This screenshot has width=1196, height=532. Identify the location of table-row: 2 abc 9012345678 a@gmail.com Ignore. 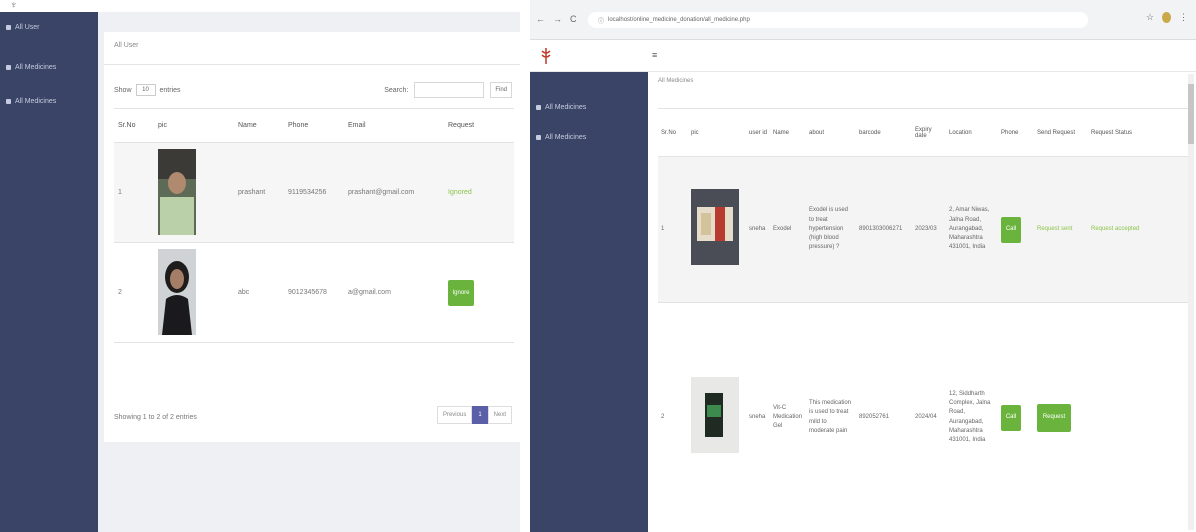
(314, 292).